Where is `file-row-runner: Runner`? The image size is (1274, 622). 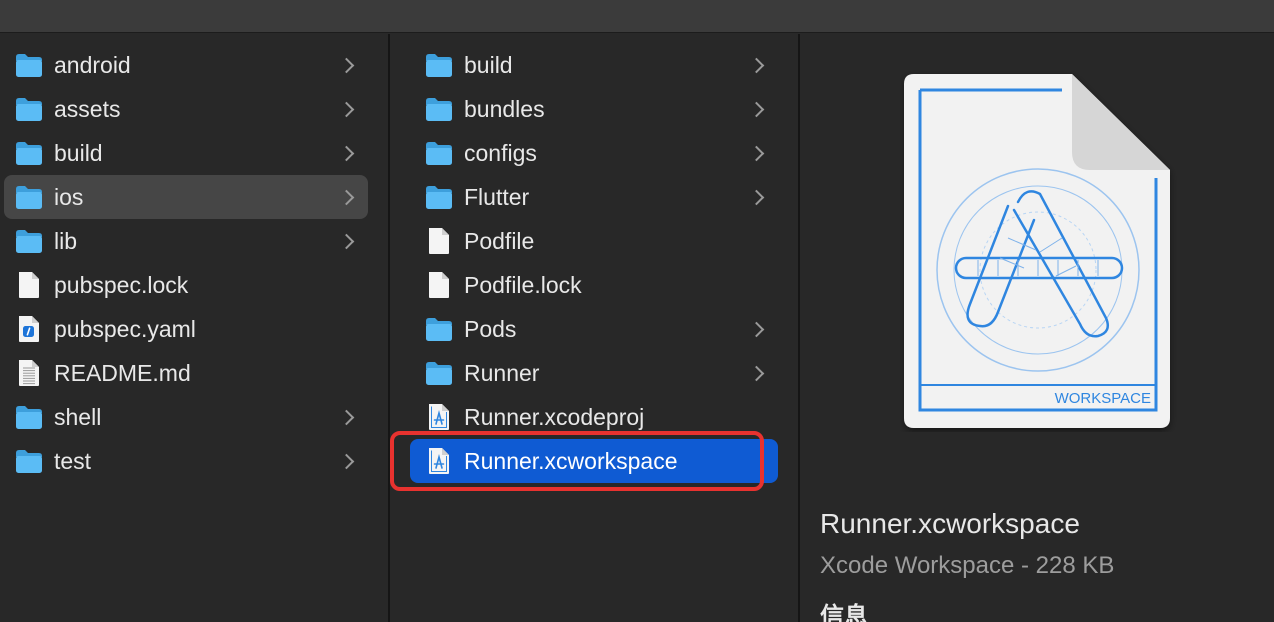 file-row-runner: Runner is located at coordinates (594, 373).